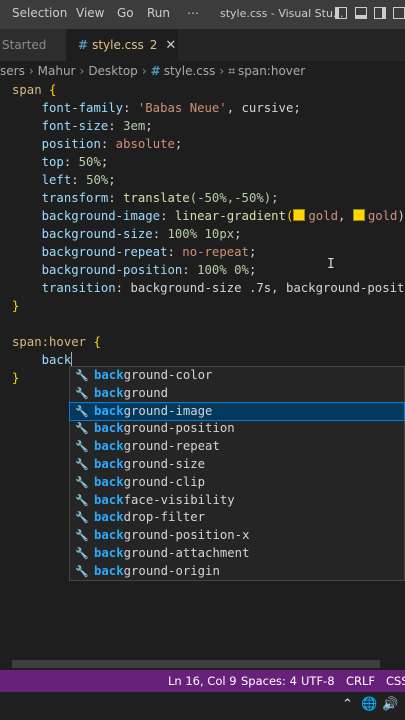  Describe the element at coordinates (202, 706) in the screenshot. I see `os-taskbar: ⌃ 🌐 🔊` at that location.